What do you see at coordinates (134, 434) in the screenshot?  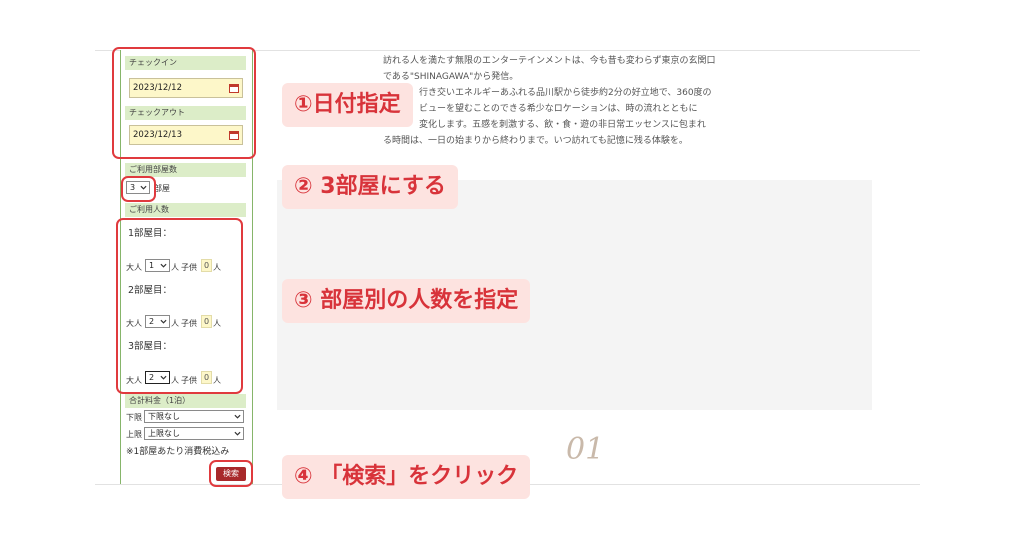 I see `price-upper-label: 上限` at bounding box center [134, 434].